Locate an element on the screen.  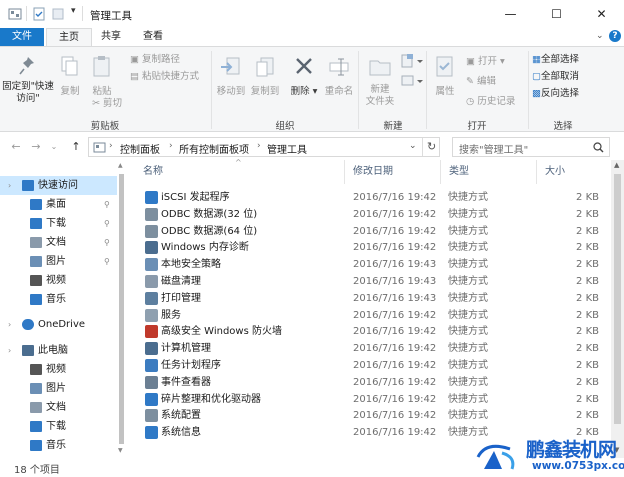
file-list-scrollbar: ▲ ▼ is located at coordinates (617, 309).